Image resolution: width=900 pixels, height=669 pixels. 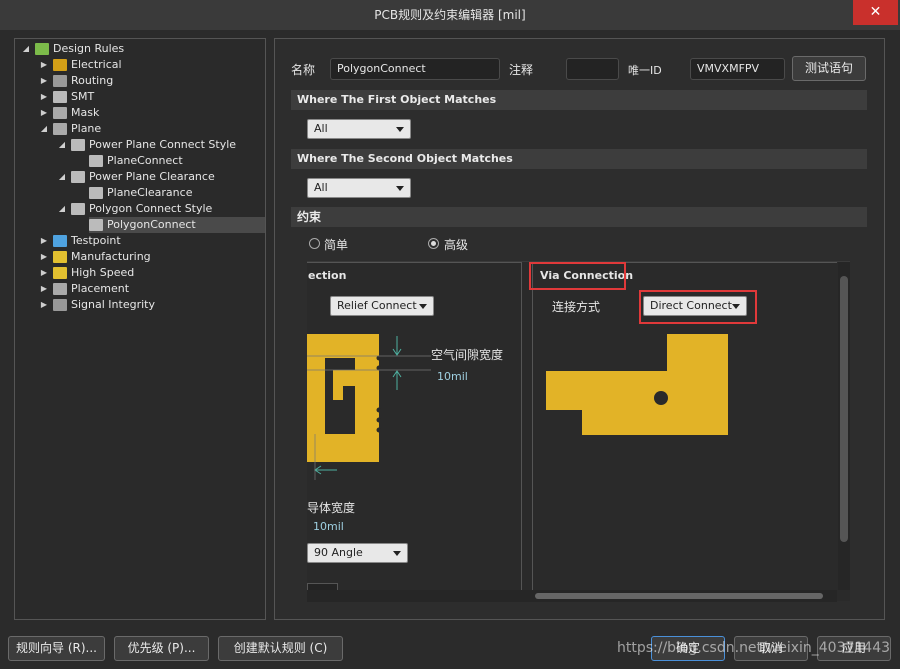 What do you see at coordinates (331, 508) in the screenshot?
I see `conductor-width-label: 导体宽度` at bounding box center [331, 508].